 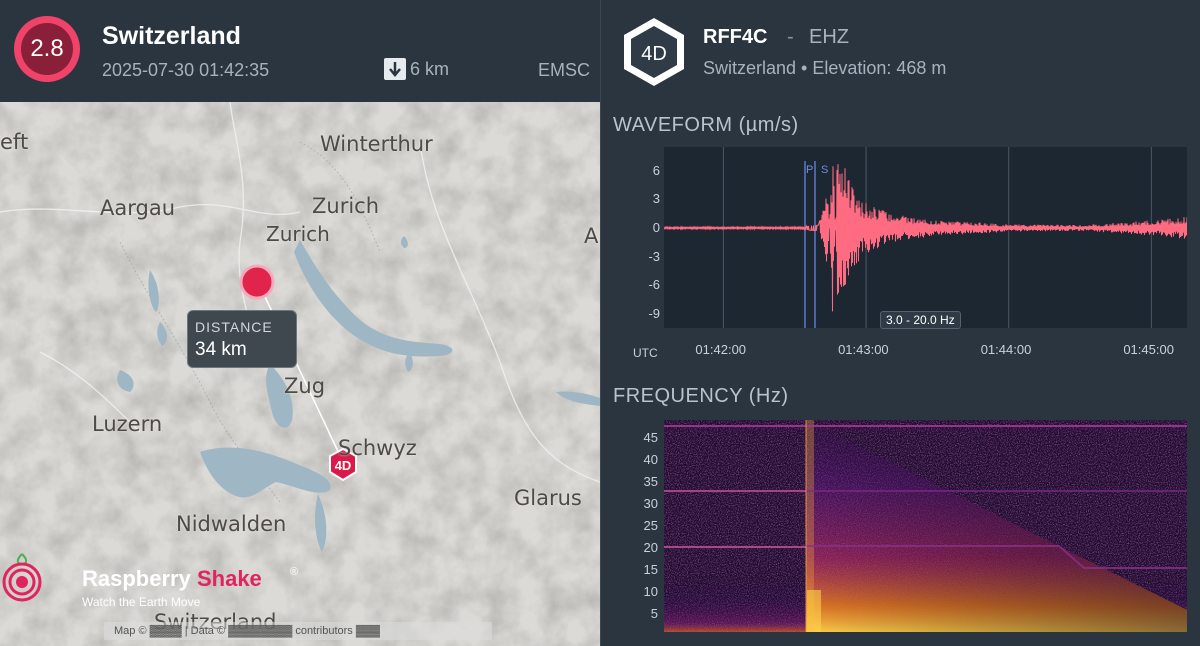 What do you see at coordinates (257, 282) in the screenshot?
I see `event-marker` at bounding box center [257, 282].